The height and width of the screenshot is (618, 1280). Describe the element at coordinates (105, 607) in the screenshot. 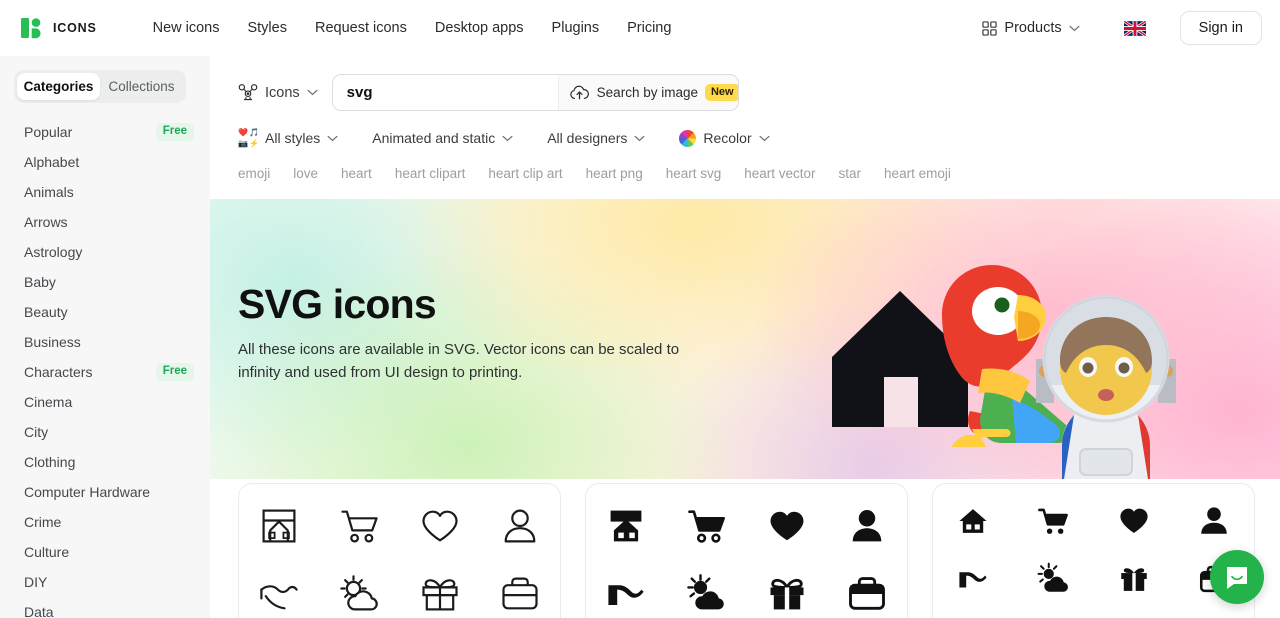

I see `sidebar-item-data: Data` at that location.